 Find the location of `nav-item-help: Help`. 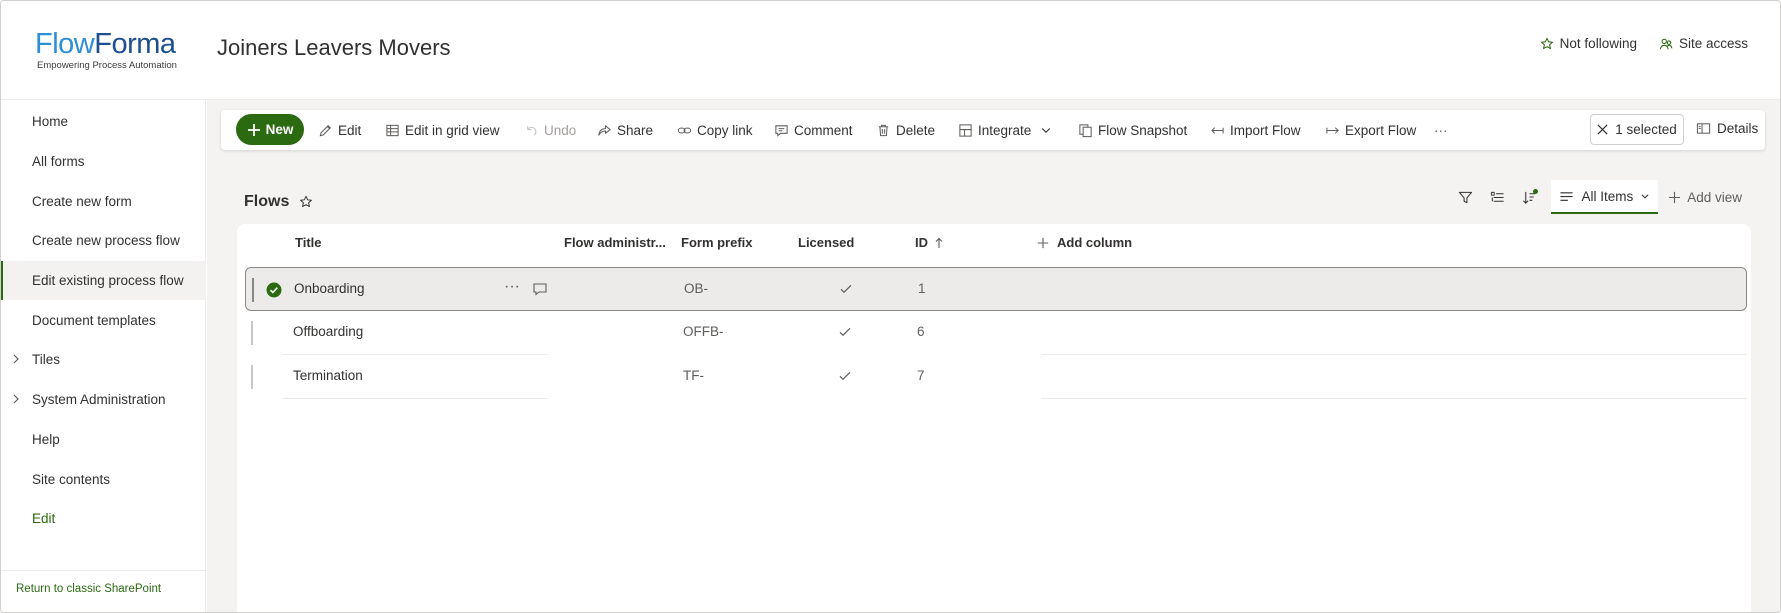

nav-item-help: Help is located at coordinates (103, 440).